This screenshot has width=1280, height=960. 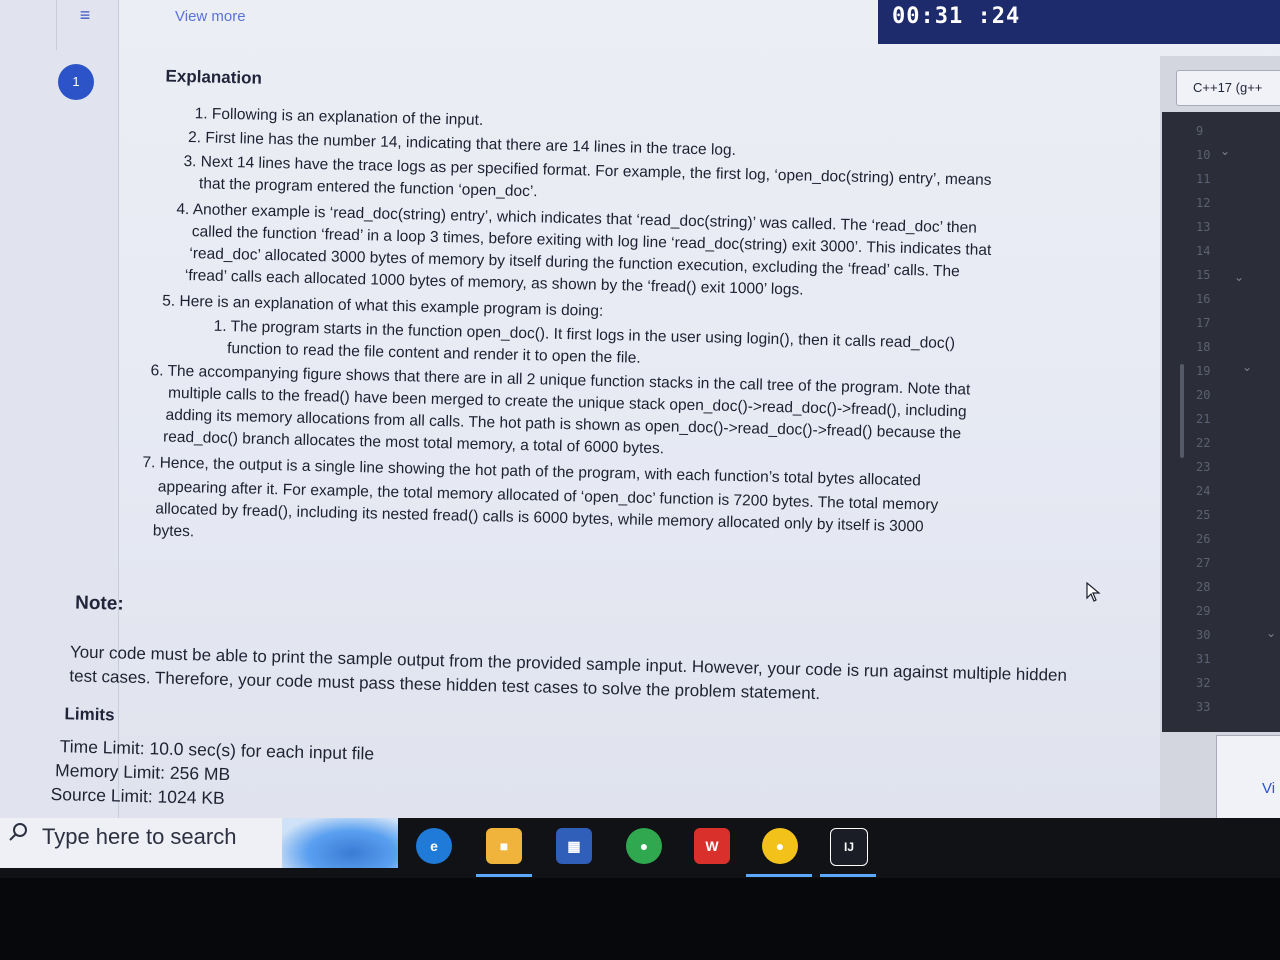 I want to click on explanation-item: bytes., so click(x=173, y=531).